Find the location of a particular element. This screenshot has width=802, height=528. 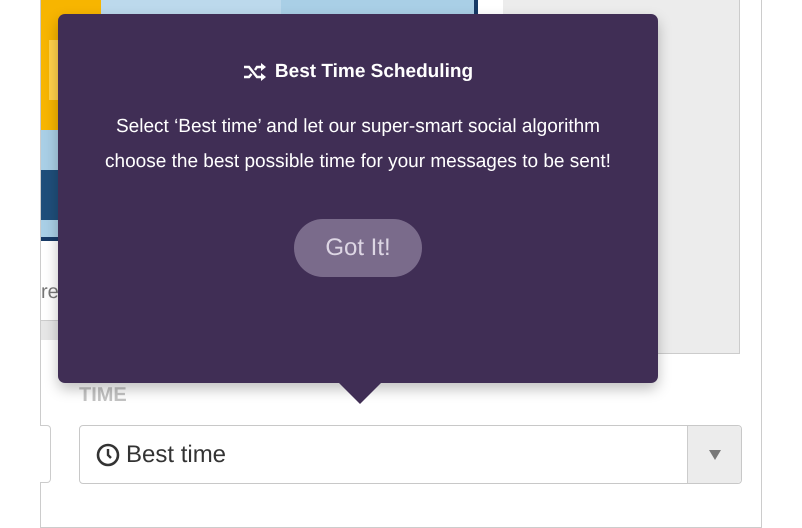

dropdown-button is located at coordinates (714, 454).